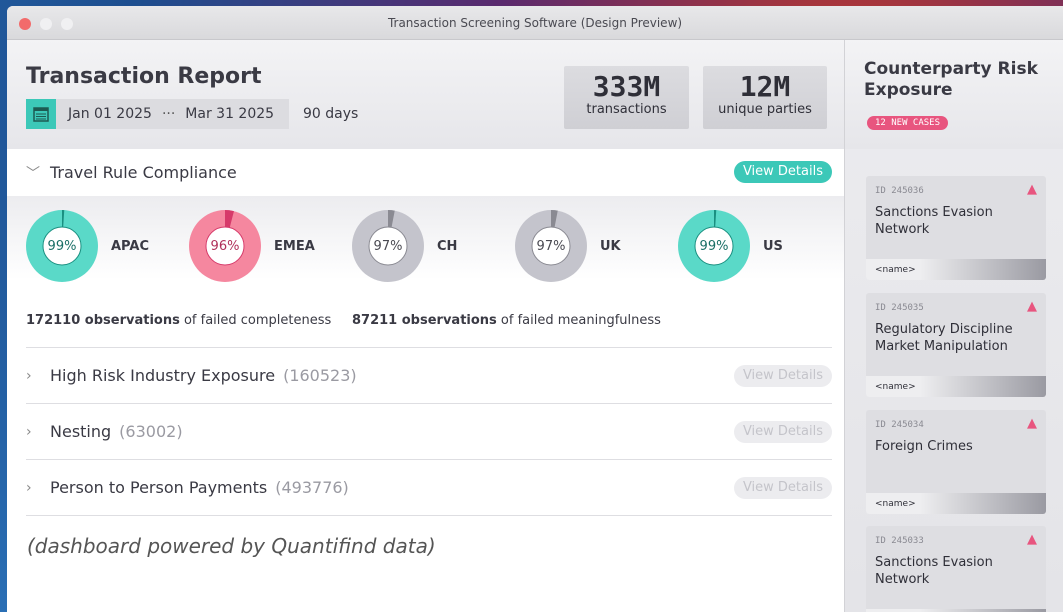  What do you see at coordinates (951, 79) in the screenshot?
I see `side-title: Counterparty Risk Exposure` at bounding box center [951, 79].